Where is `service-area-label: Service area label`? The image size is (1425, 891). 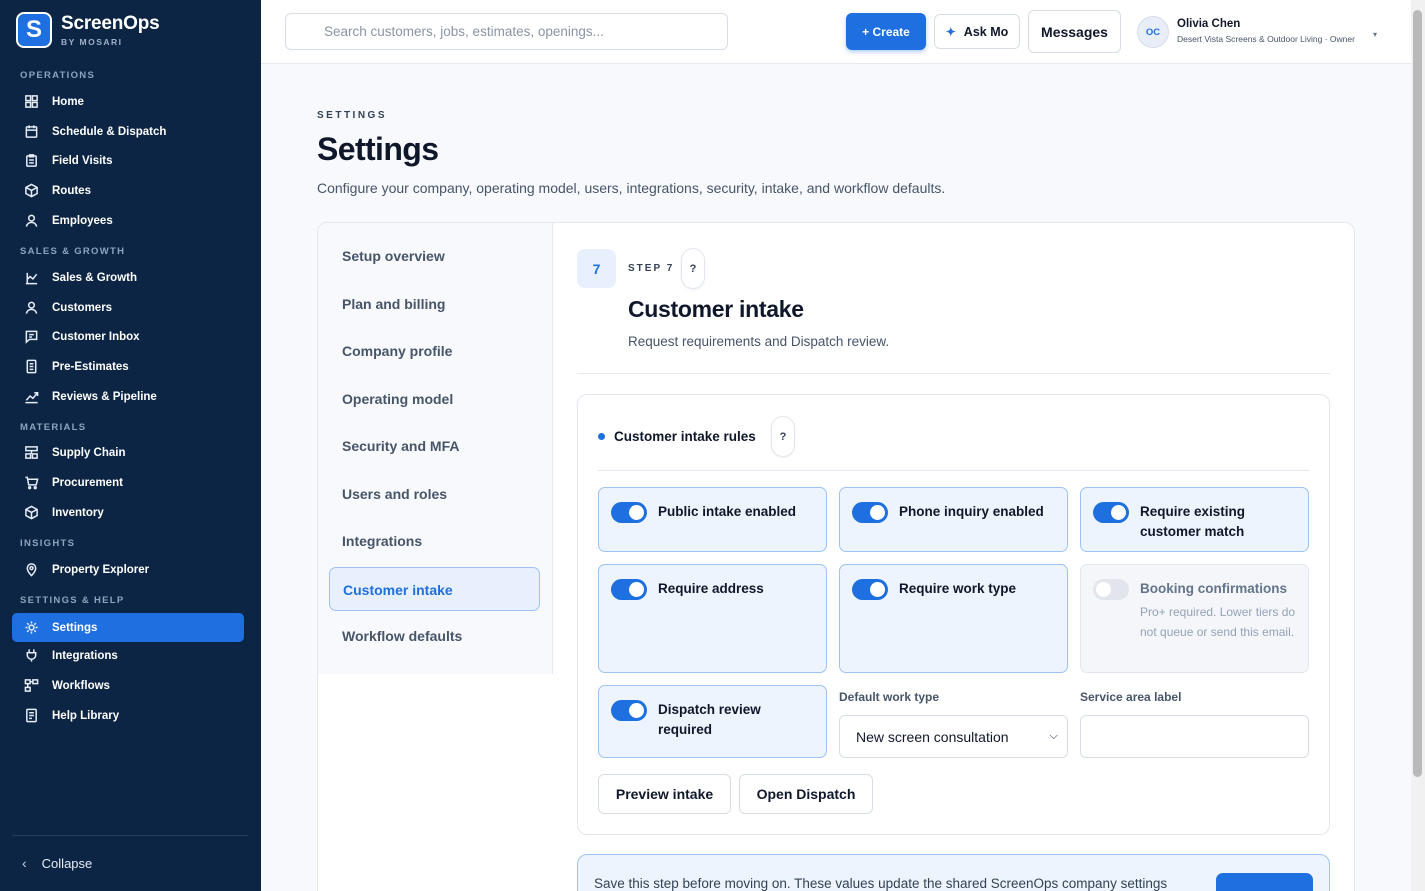
service-area-label: Service area label is located at coordinates (1131, 697).